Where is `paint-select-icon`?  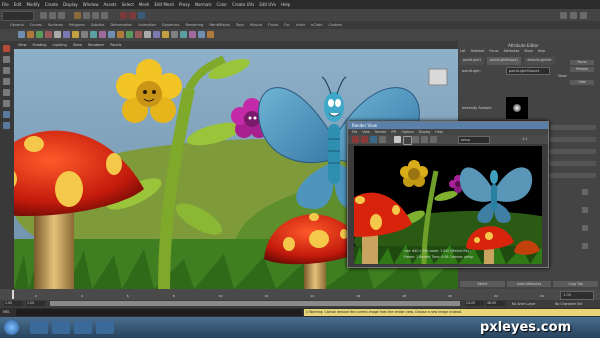 paint-select-icon is located at coordinates (6, 70).